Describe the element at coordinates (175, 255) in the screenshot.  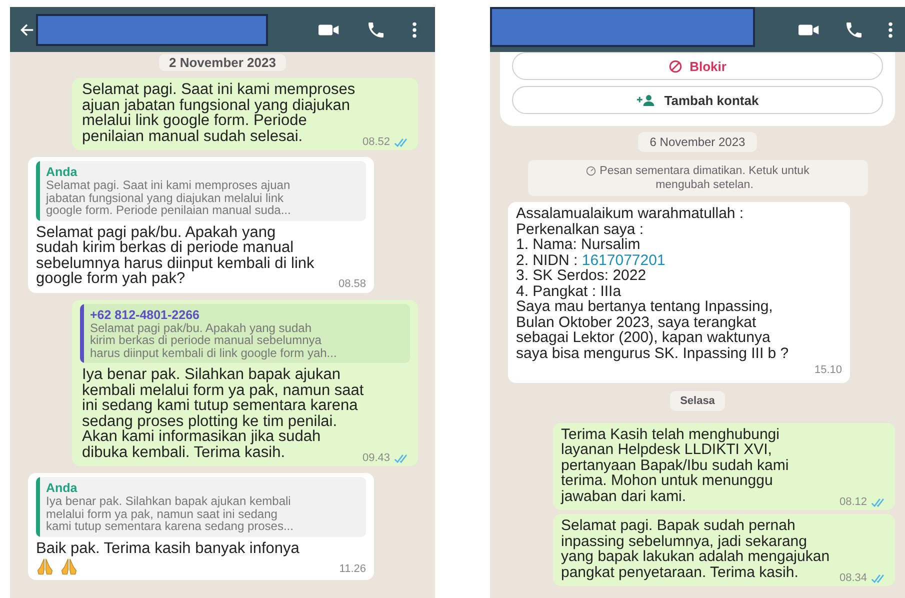
I see `message-text: Selamat pagi pak/bu. Apakah yang sudah kirim berkas di periode manual sebelumnya harus diinput kembali di link google form yah pak?` at that location.